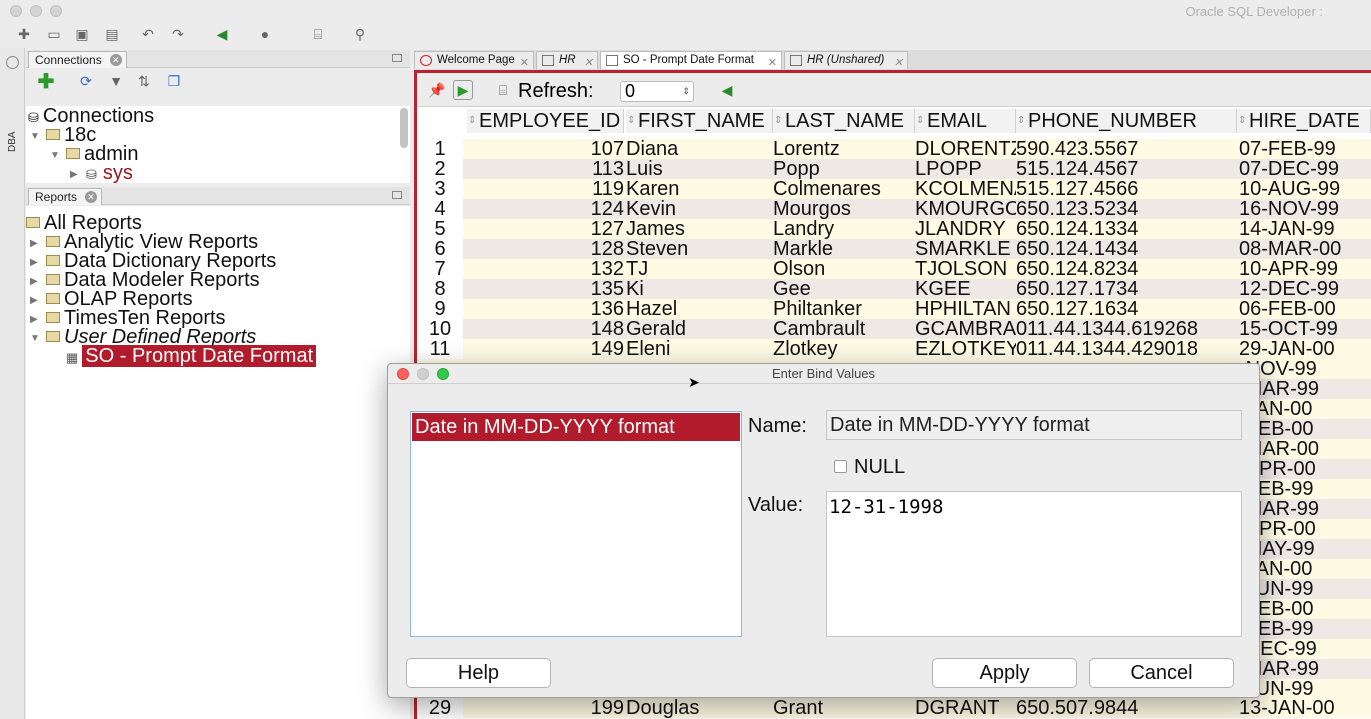  What do you see at coordinates (265, 34) in the screenshot?
I see `forward-icon: ●` at bounding box center [265, 34].